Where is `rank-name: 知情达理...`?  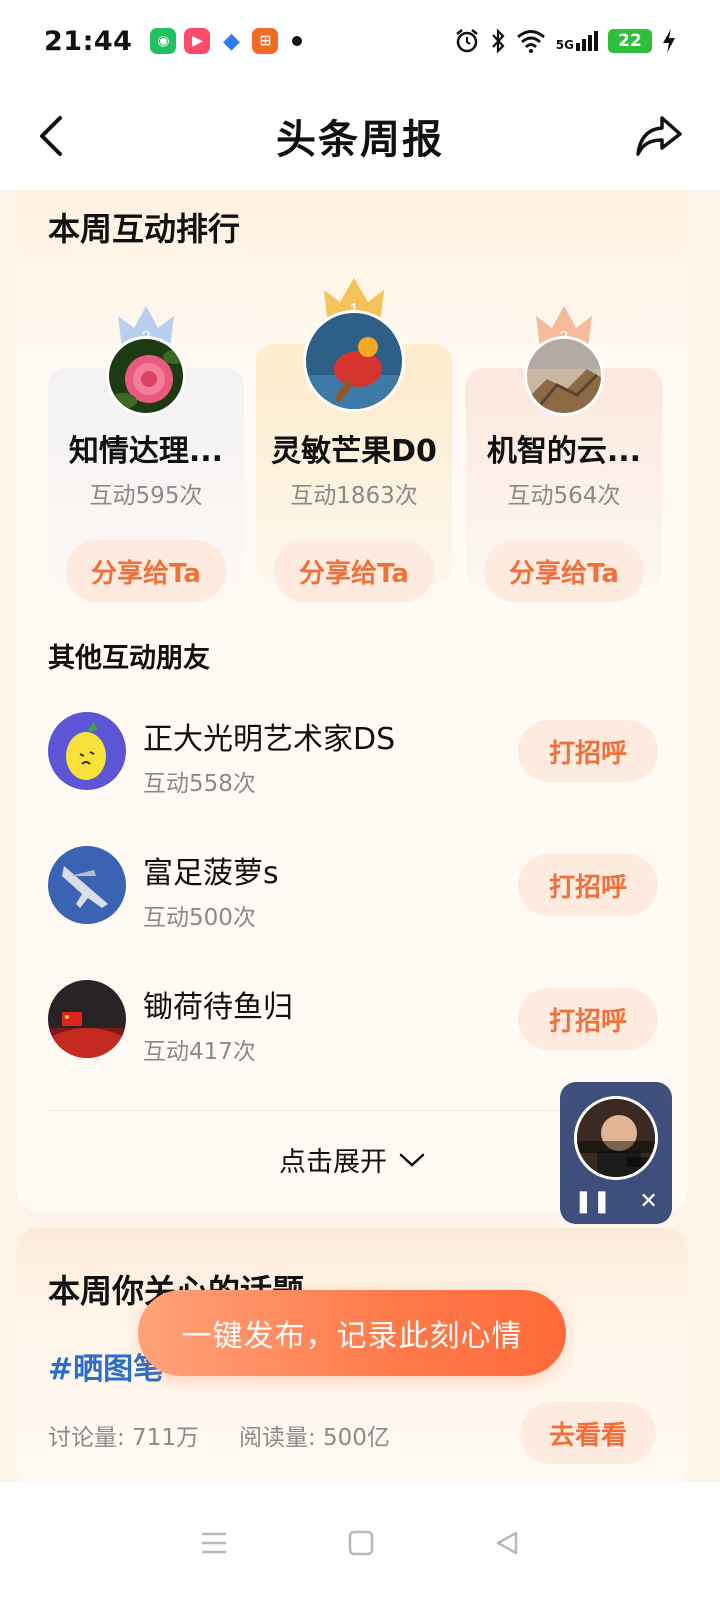
rank-name: 知情达理... is located at coordinates (146, 448).